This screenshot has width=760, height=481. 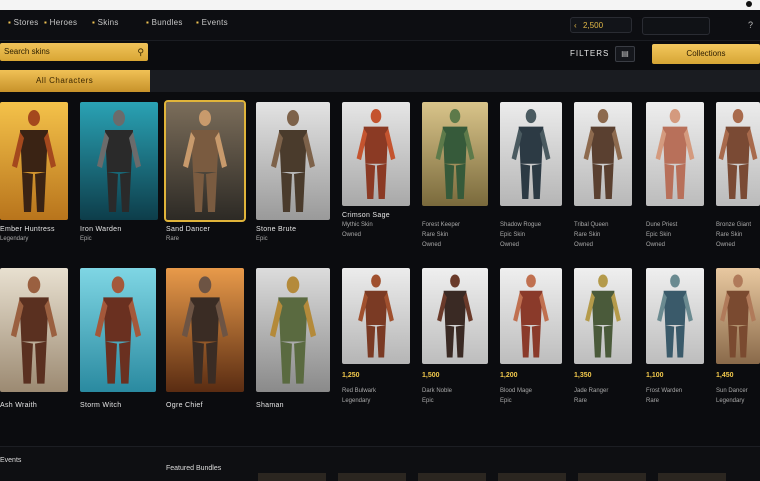 What do you see at coordinates (583, 375) in the screenshot?
I see `skin-price: 1,350` at bounding box center [583, 375].